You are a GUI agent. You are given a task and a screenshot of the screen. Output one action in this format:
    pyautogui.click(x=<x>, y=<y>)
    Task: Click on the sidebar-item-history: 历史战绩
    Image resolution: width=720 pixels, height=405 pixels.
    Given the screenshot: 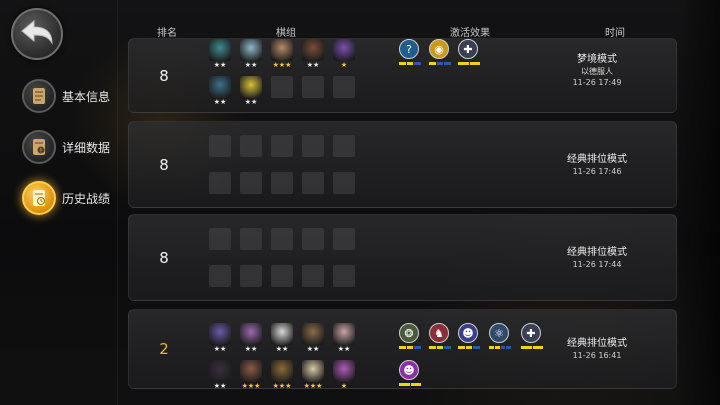 What is the action you would take?
    pyautogui.click(x=66, y=198)
    